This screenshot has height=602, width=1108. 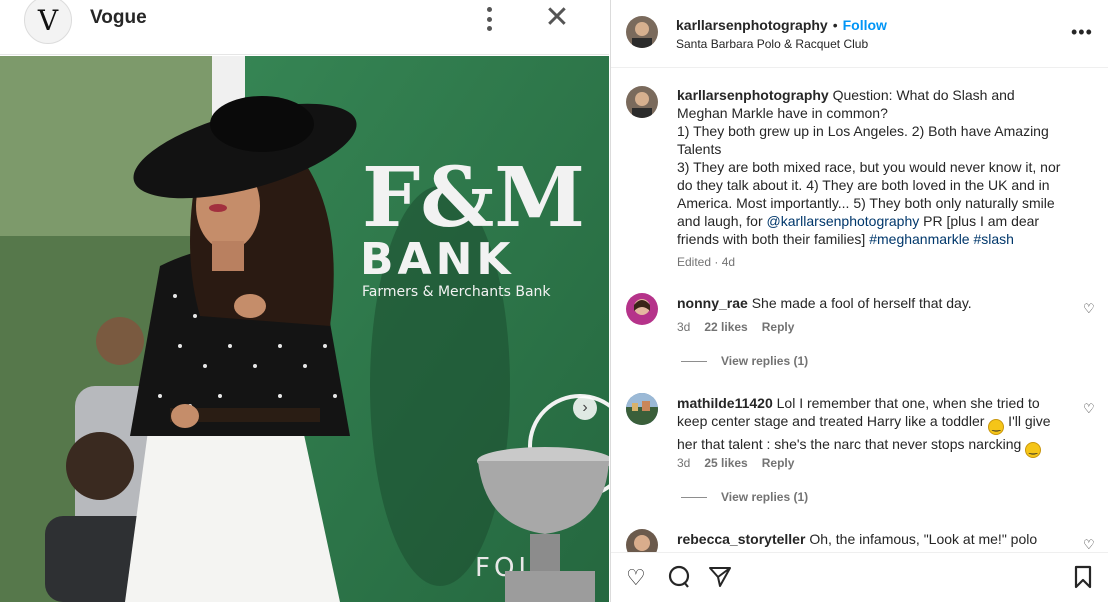 I want to click on author-line: karllarsenphotography • Follow, so click(x=781, y=25).